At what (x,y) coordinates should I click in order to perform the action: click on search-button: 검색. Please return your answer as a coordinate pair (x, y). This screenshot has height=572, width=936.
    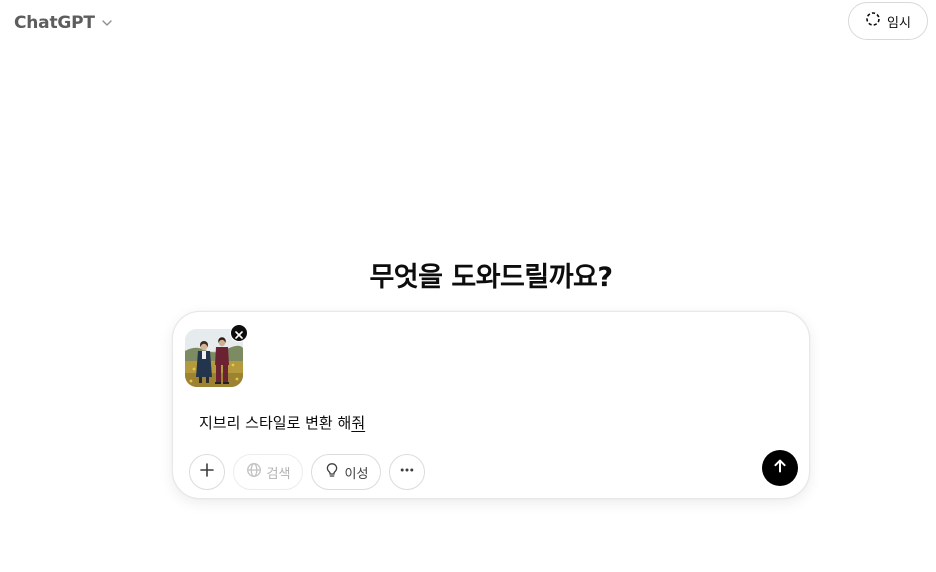
    Looking at the image, I should click on (268, 472).